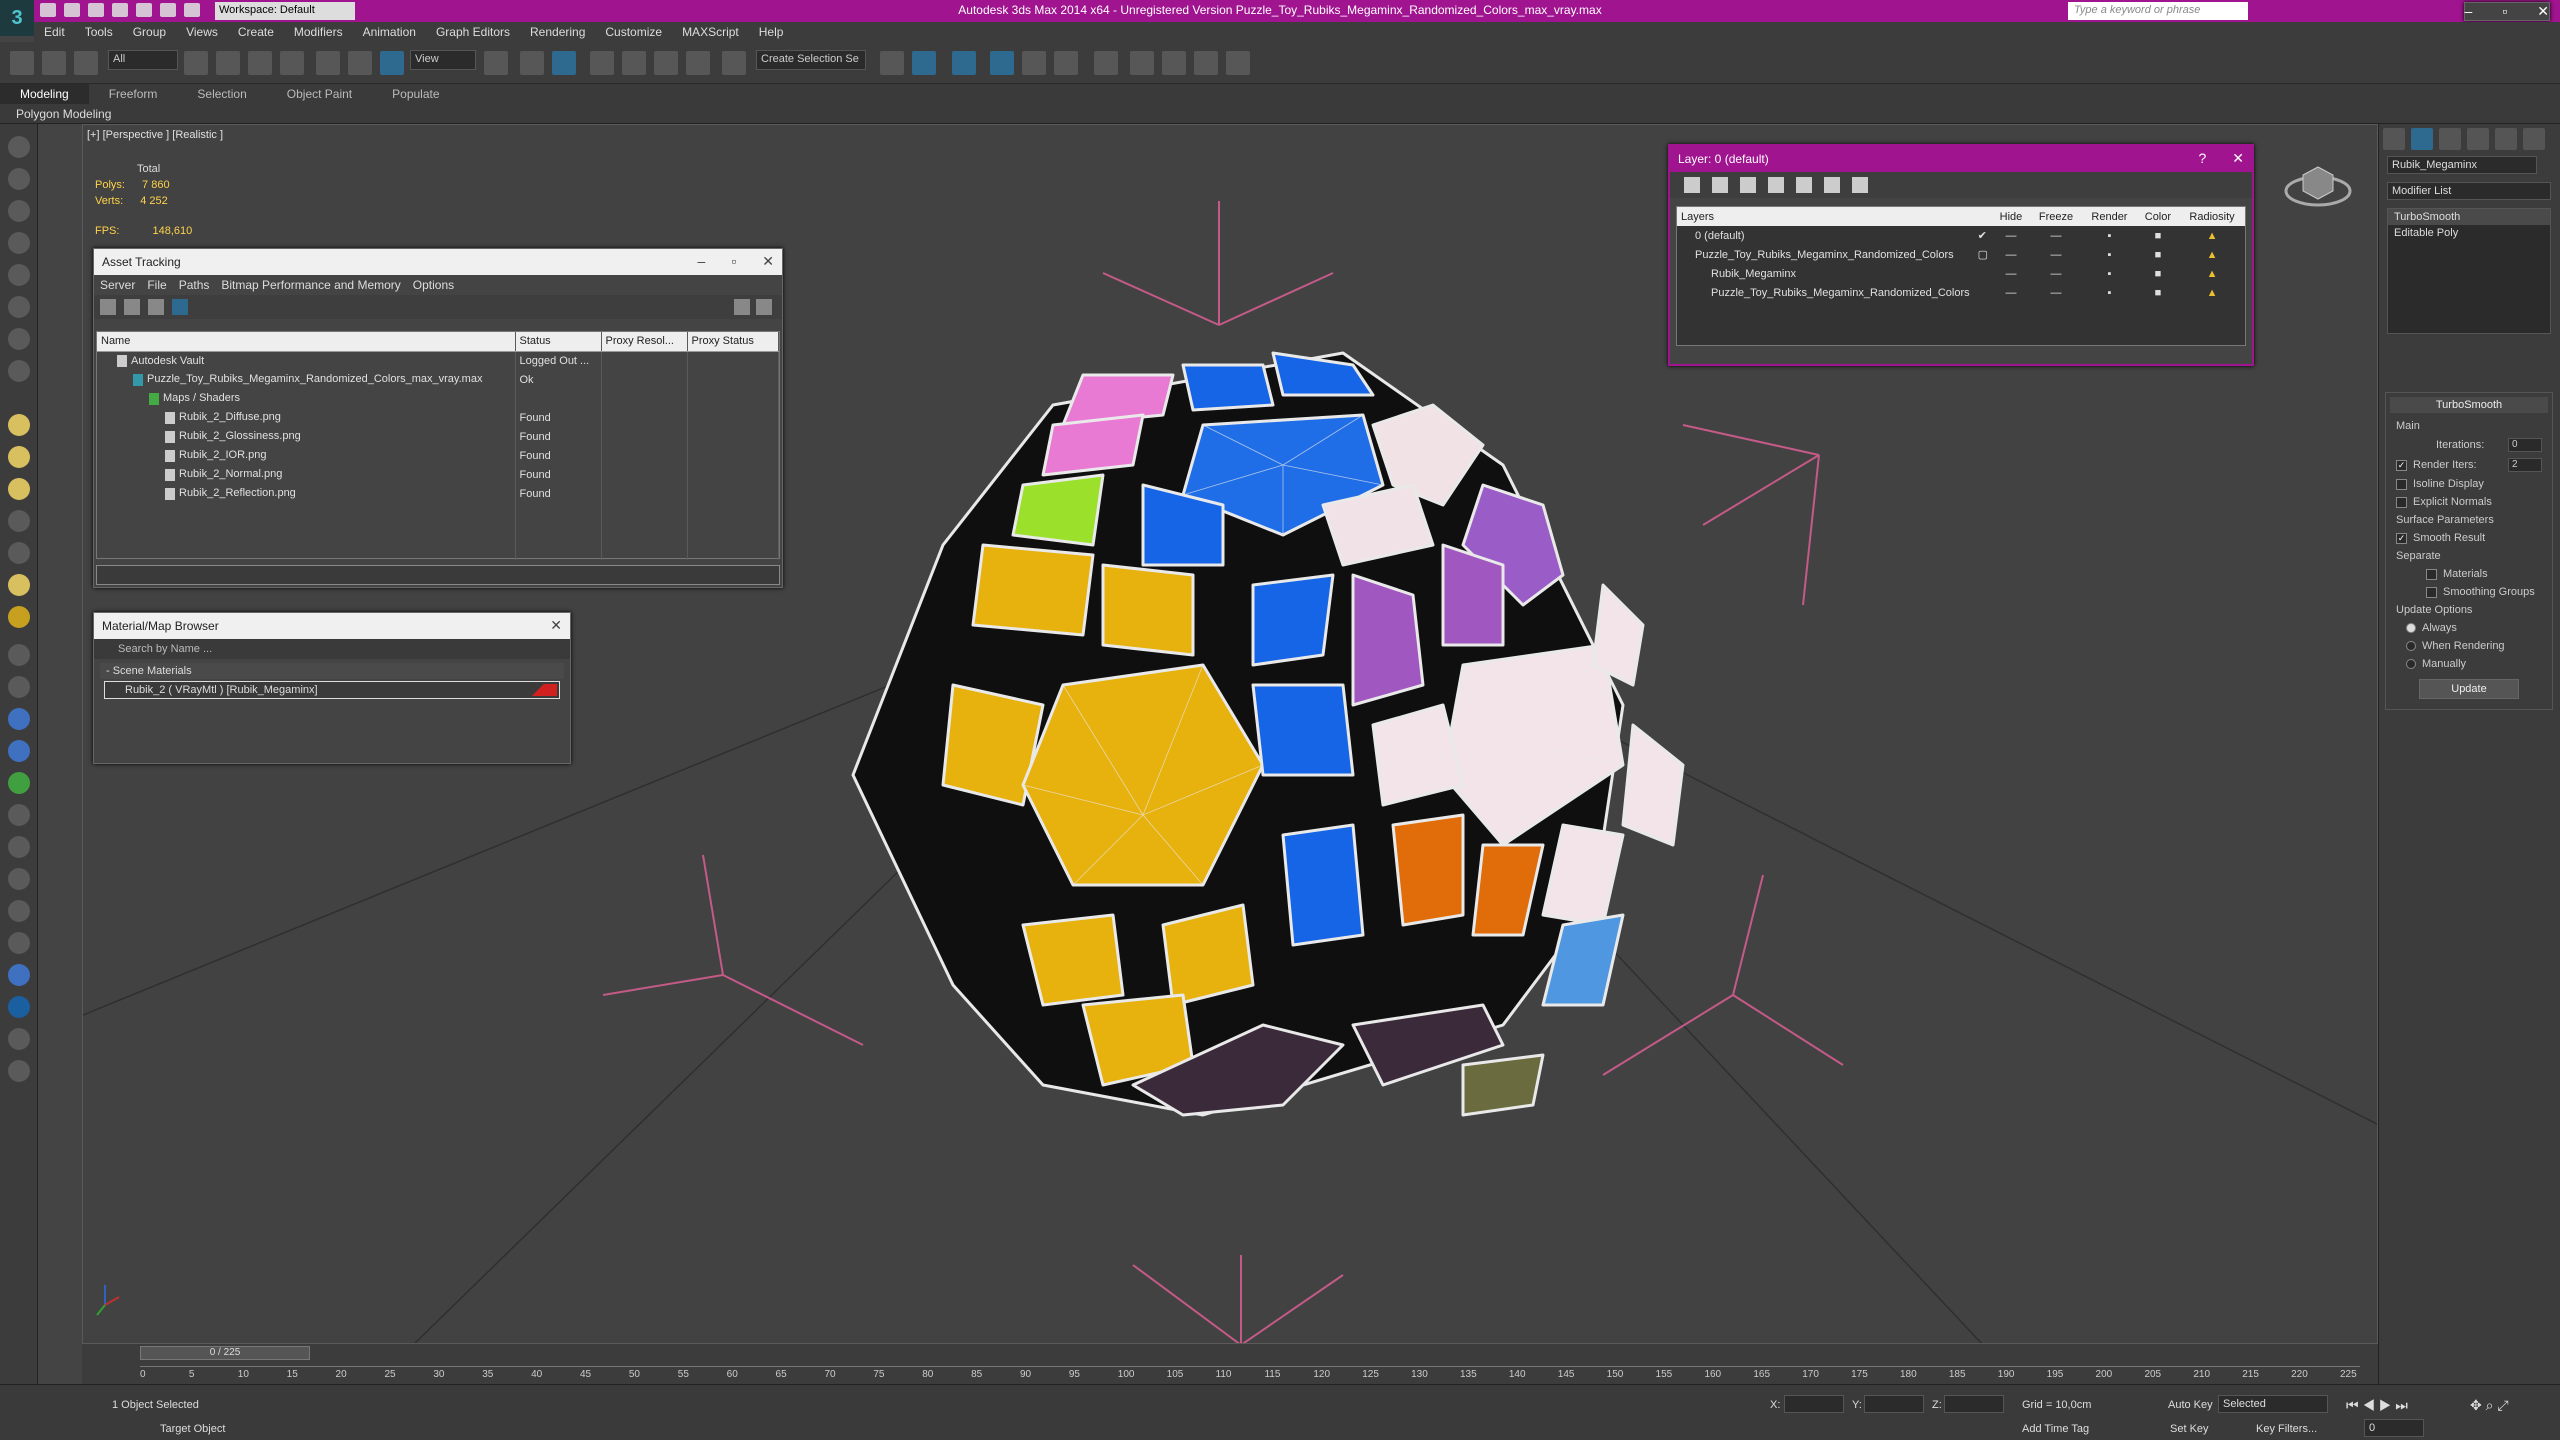 The width and height of the screenshot is (2560, 1440). Describe the element at coordinates (1961, 159) in the screenshot. I see `layer-manager-titlebar: Layer: 0 (default) ? ✕` at that location.